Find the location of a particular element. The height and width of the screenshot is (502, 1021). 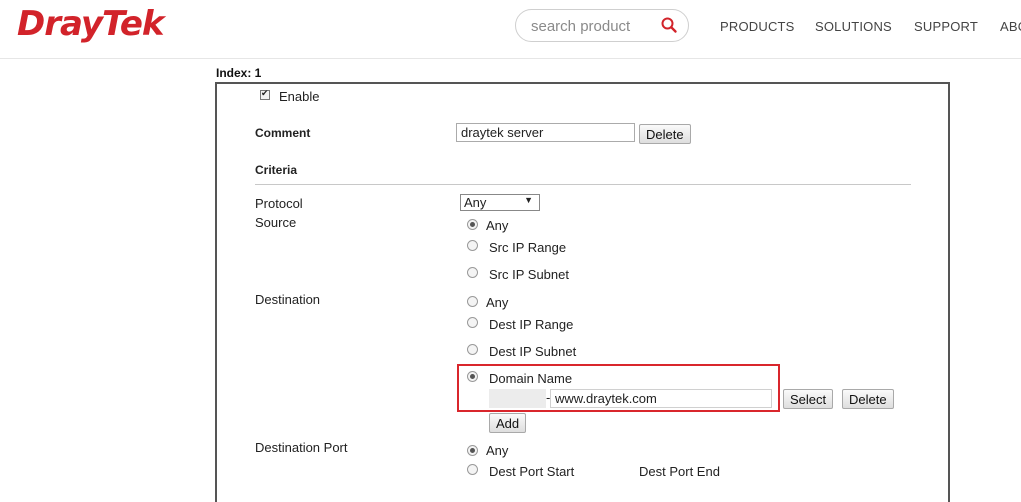

source-src-ip-subnet-radio is located at coordinates (472, 272).